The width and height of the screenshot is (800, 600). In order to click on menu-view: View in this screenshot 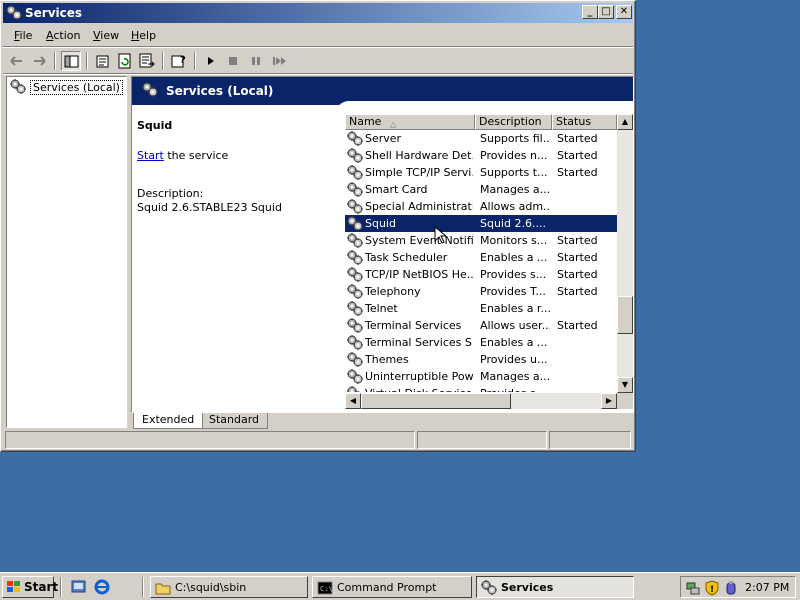, I will do `click(106, 35)`.